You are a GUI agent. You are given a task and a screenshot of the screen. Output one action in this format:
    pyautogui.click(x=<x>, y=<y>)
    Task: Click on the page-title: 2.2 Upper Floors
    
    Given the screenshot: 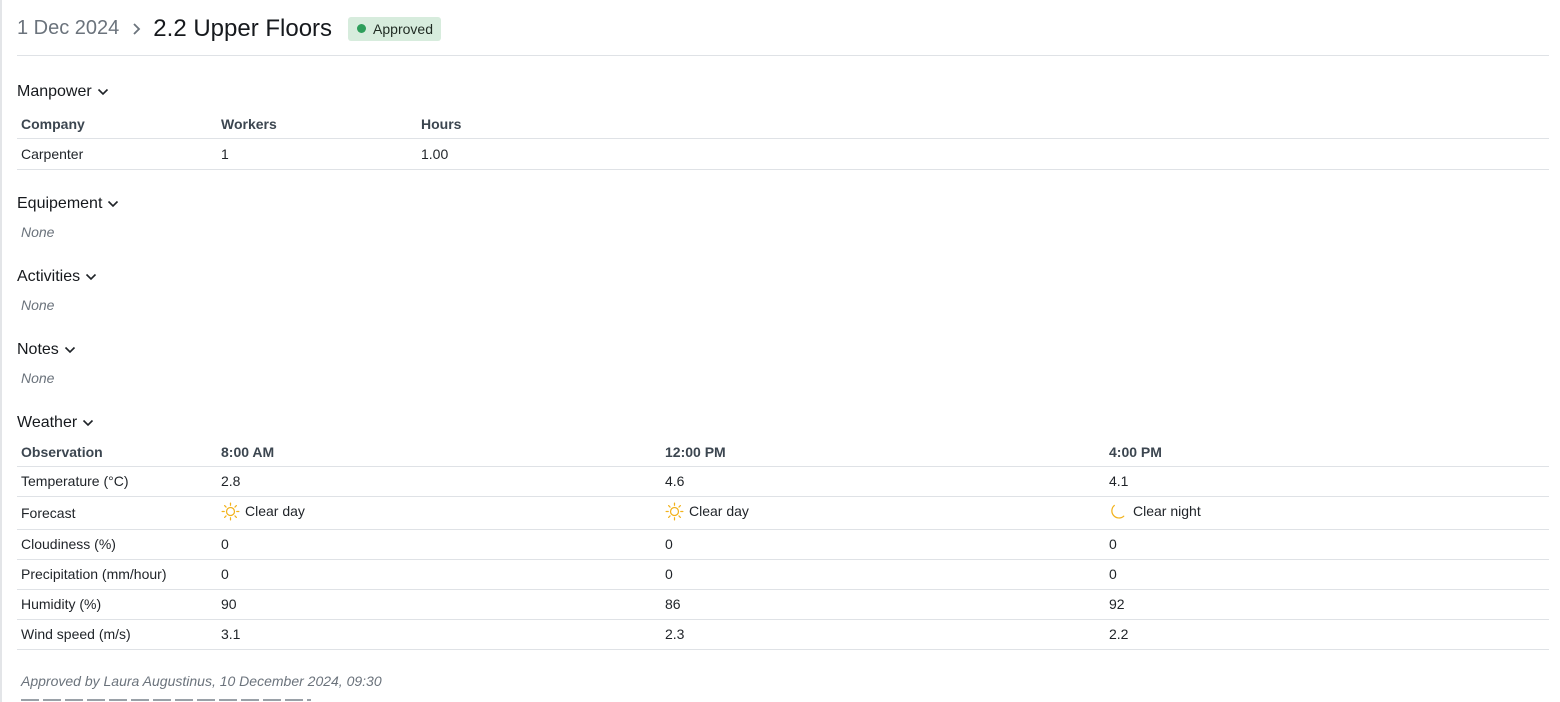 What is the action you would take?
    pyautogui.click(x=243, y=28)
    